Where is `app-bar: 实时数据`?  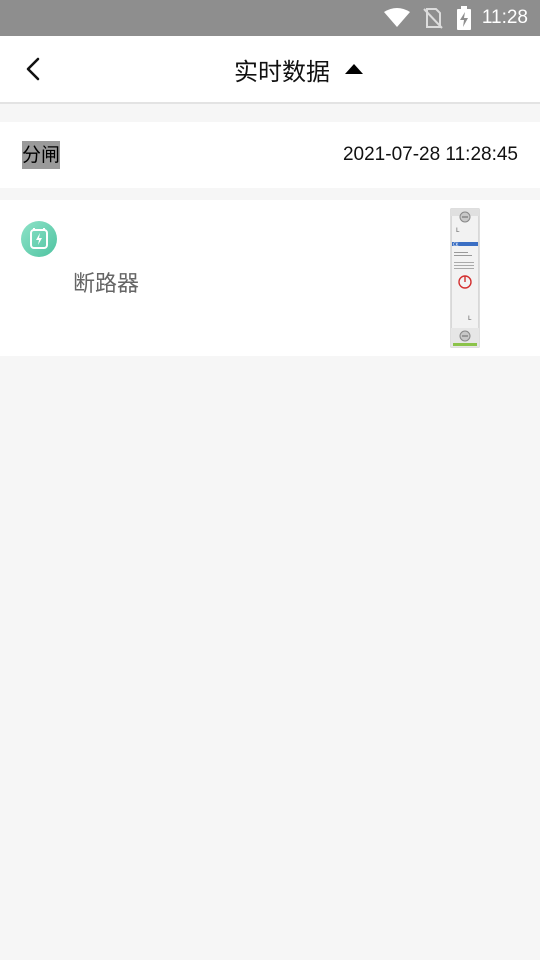 app-bar: 实时数据 is located at coordinates (270, 70).